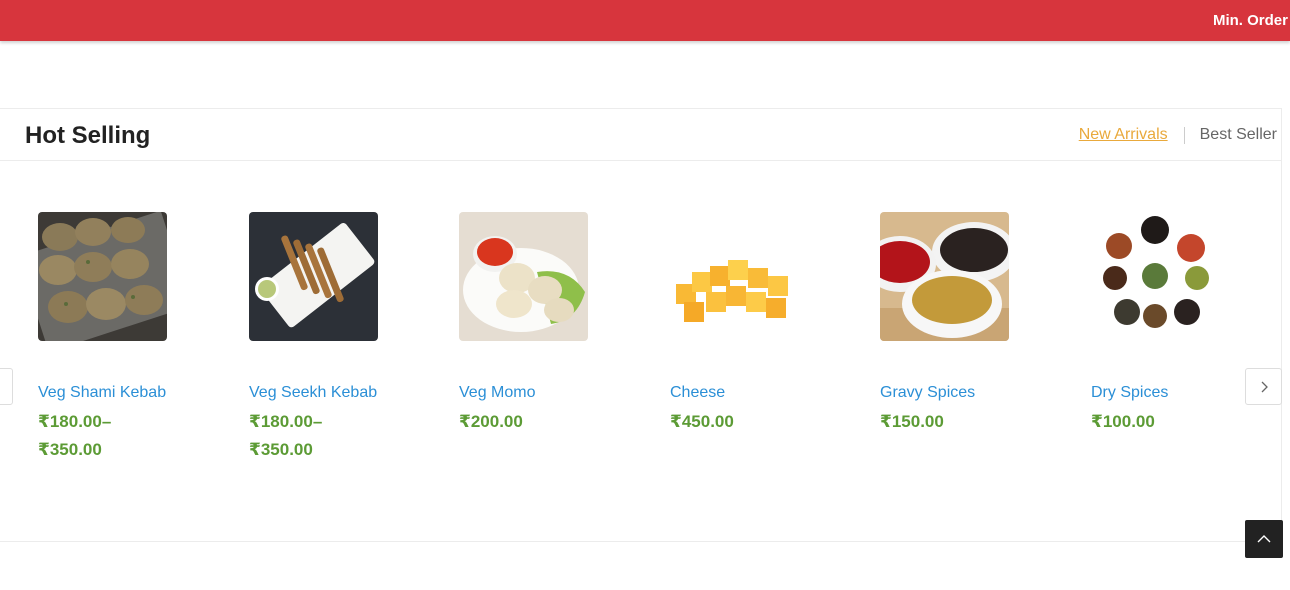 The width and height of the screenshot is (1290, 590). I want to click on scroll-to-top-button, so click(1264, 539).